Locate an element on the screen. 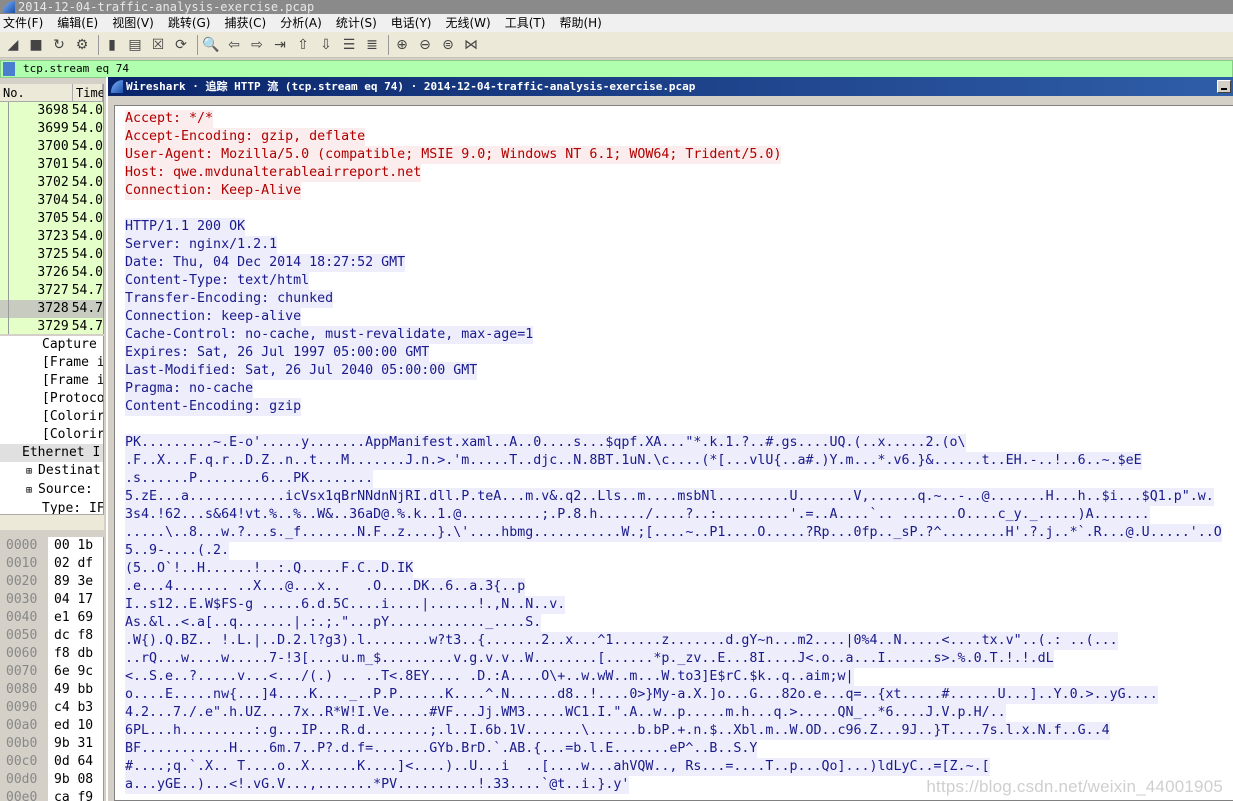 The height and width of the screenshot is (801, 1233). normal-size-icon: ⊜ is located at coordinates (448, 45).